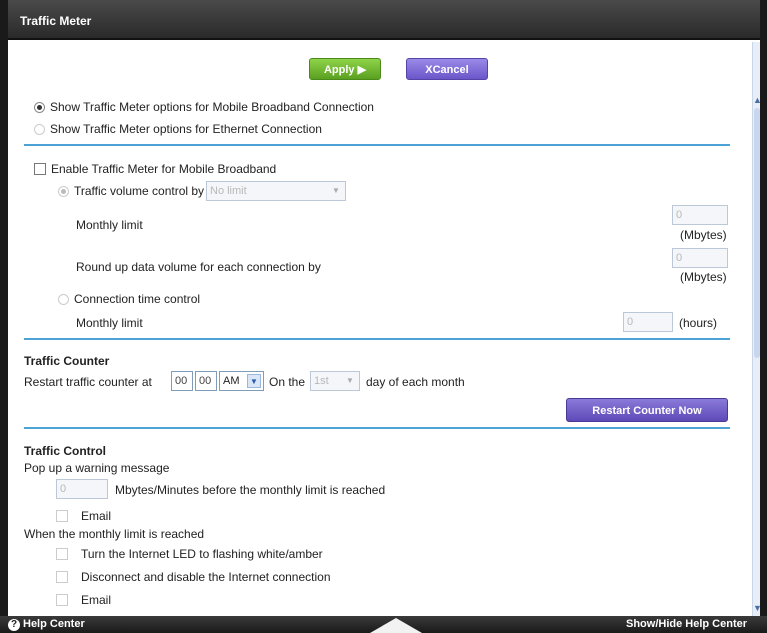 The width and height of the screenshot is (767, 633). Describe the element at coordinates (62, 600) in the screenshot. I see `limit-email-checkbox` at that location.